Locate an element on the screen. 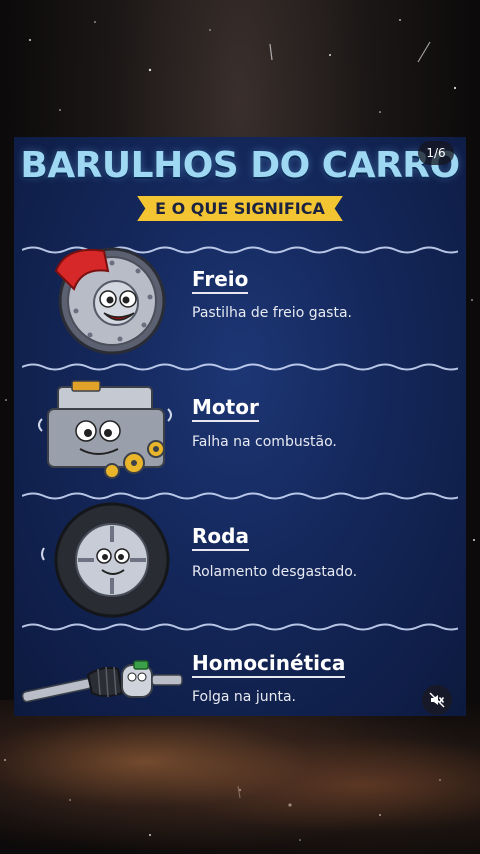  cv-joint-icon is located at coordinates (102, 681).